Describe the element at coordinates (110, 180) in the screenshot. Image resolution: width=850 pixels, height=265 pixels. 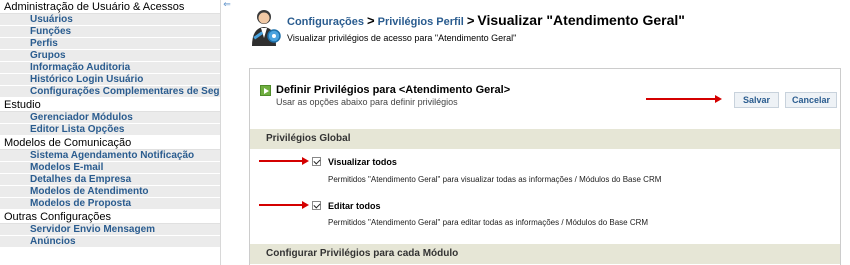
I see `sidebar-item-company-details: Detalhes da Empresa` at that location.